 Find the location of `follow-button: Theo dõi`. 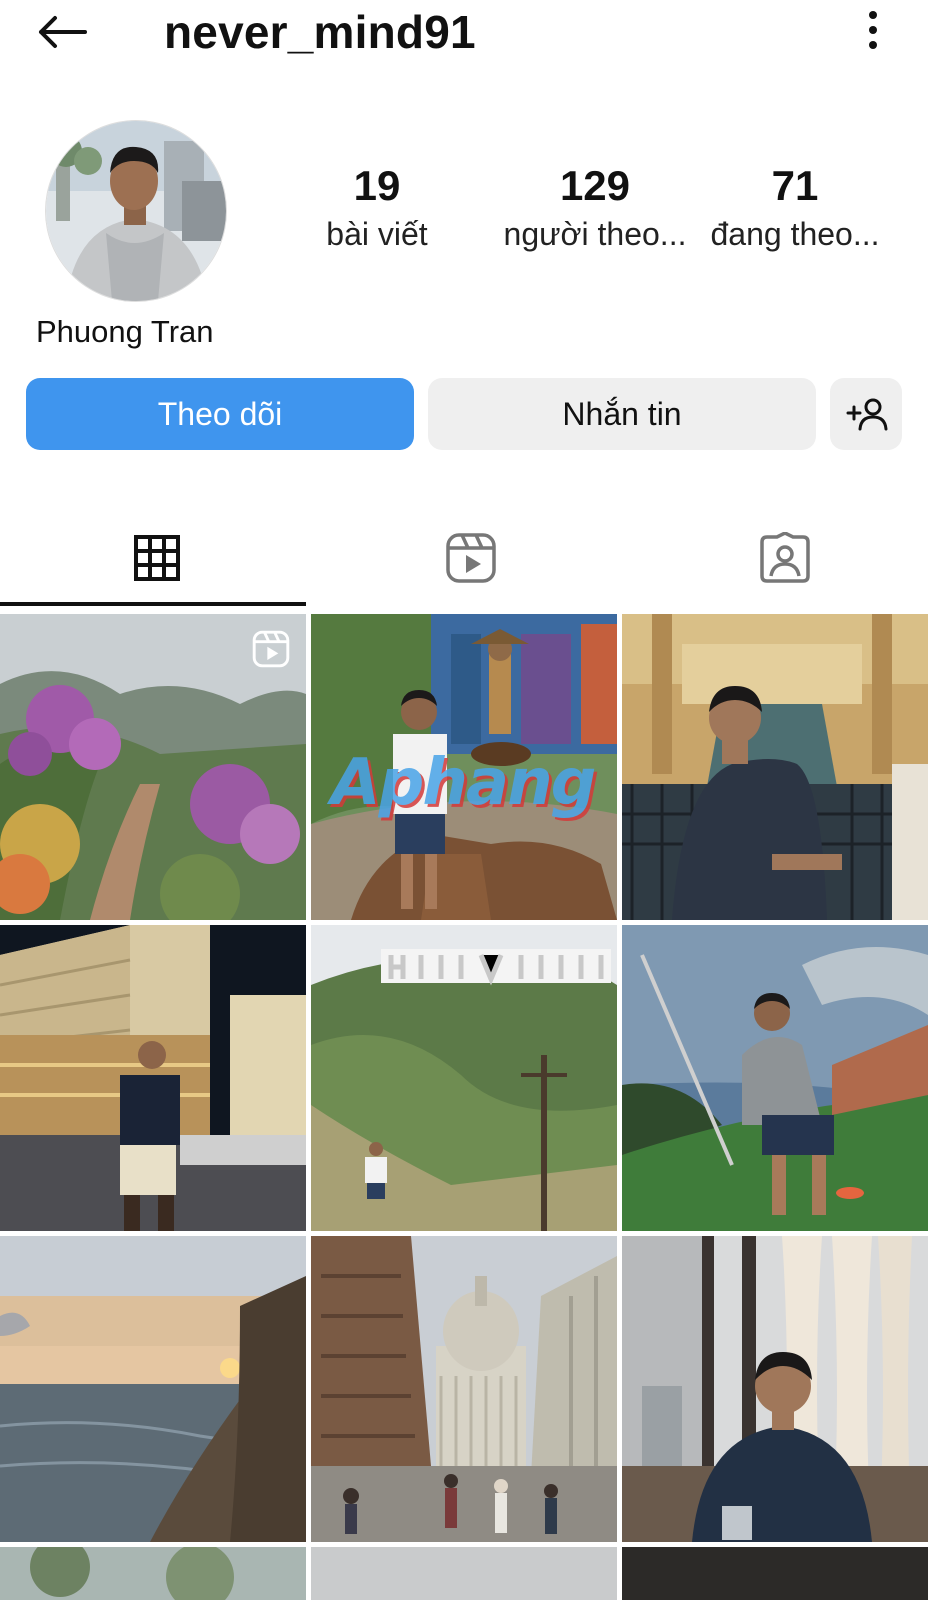

follow-button: Theo dõi is located at coordinates (220, 414).